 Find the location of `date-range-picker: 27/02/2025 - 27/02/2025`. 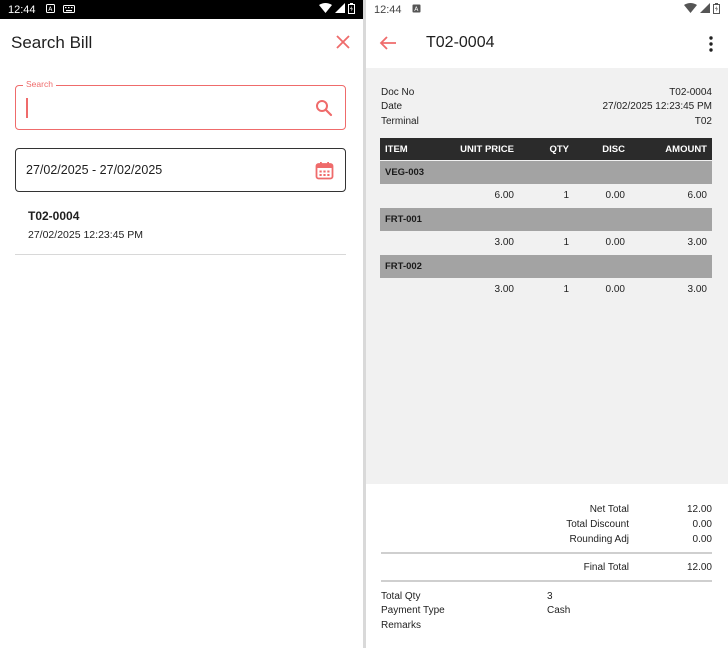

date-range-picker: 27/02/2025 - 27/02/2025 is located at coordinates (180, 170).